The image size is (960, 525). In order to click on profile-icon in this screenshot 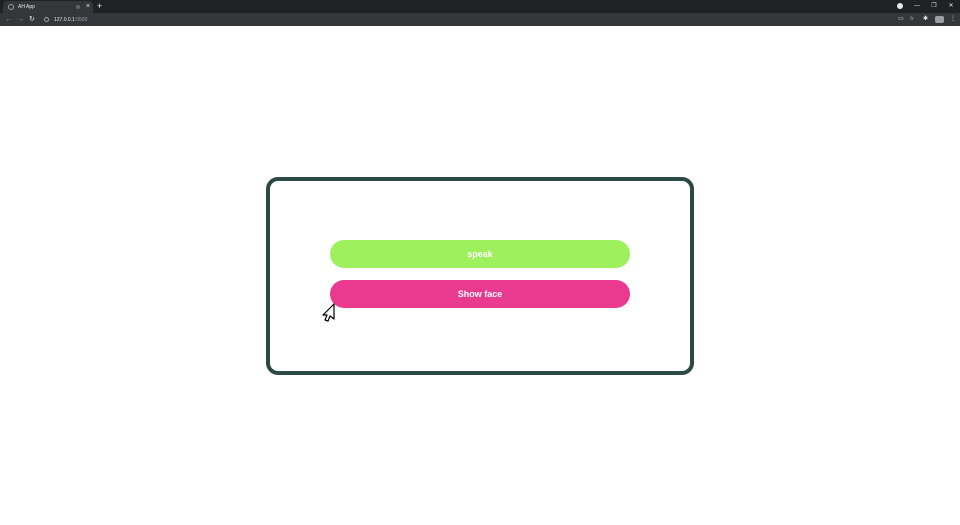, I will do `click(900, 6)`.